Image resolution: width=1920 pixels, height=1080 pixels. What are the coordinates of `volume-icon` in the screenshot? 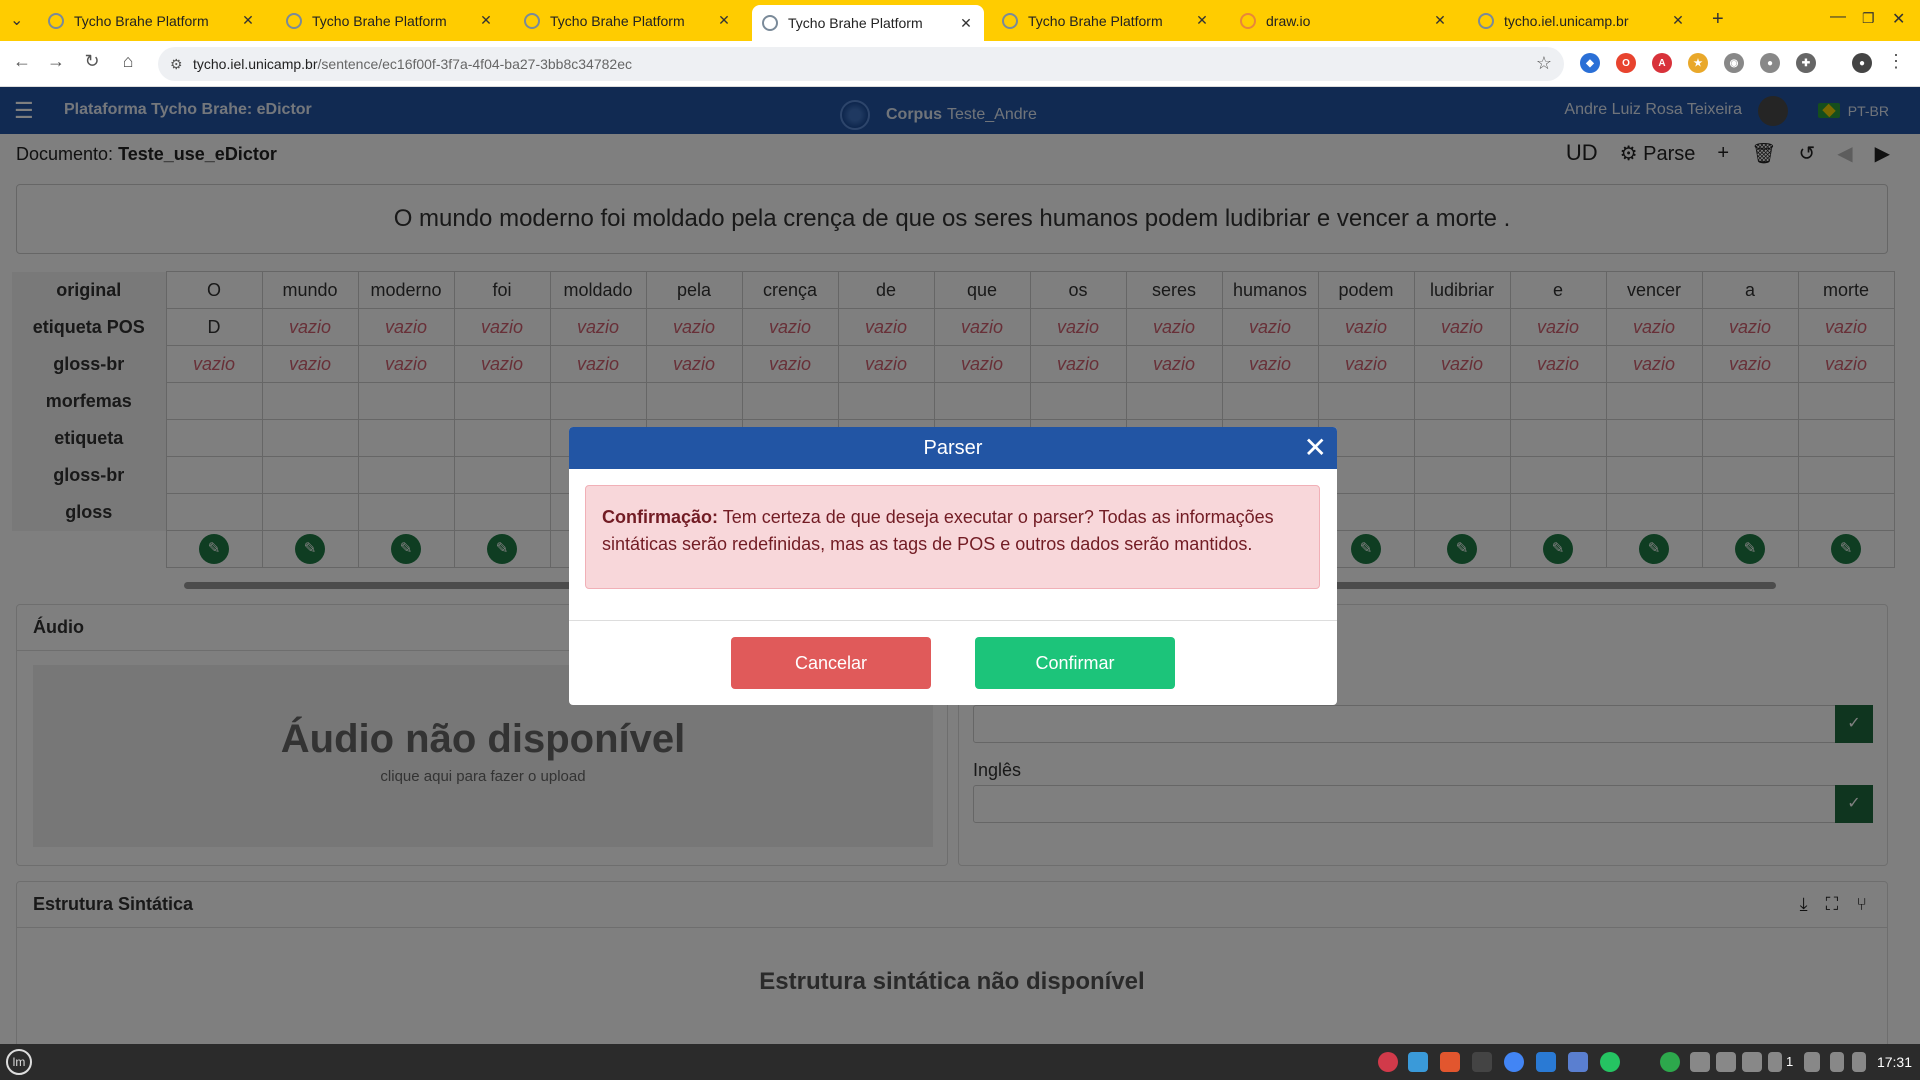 It's located at (1837, 1062).